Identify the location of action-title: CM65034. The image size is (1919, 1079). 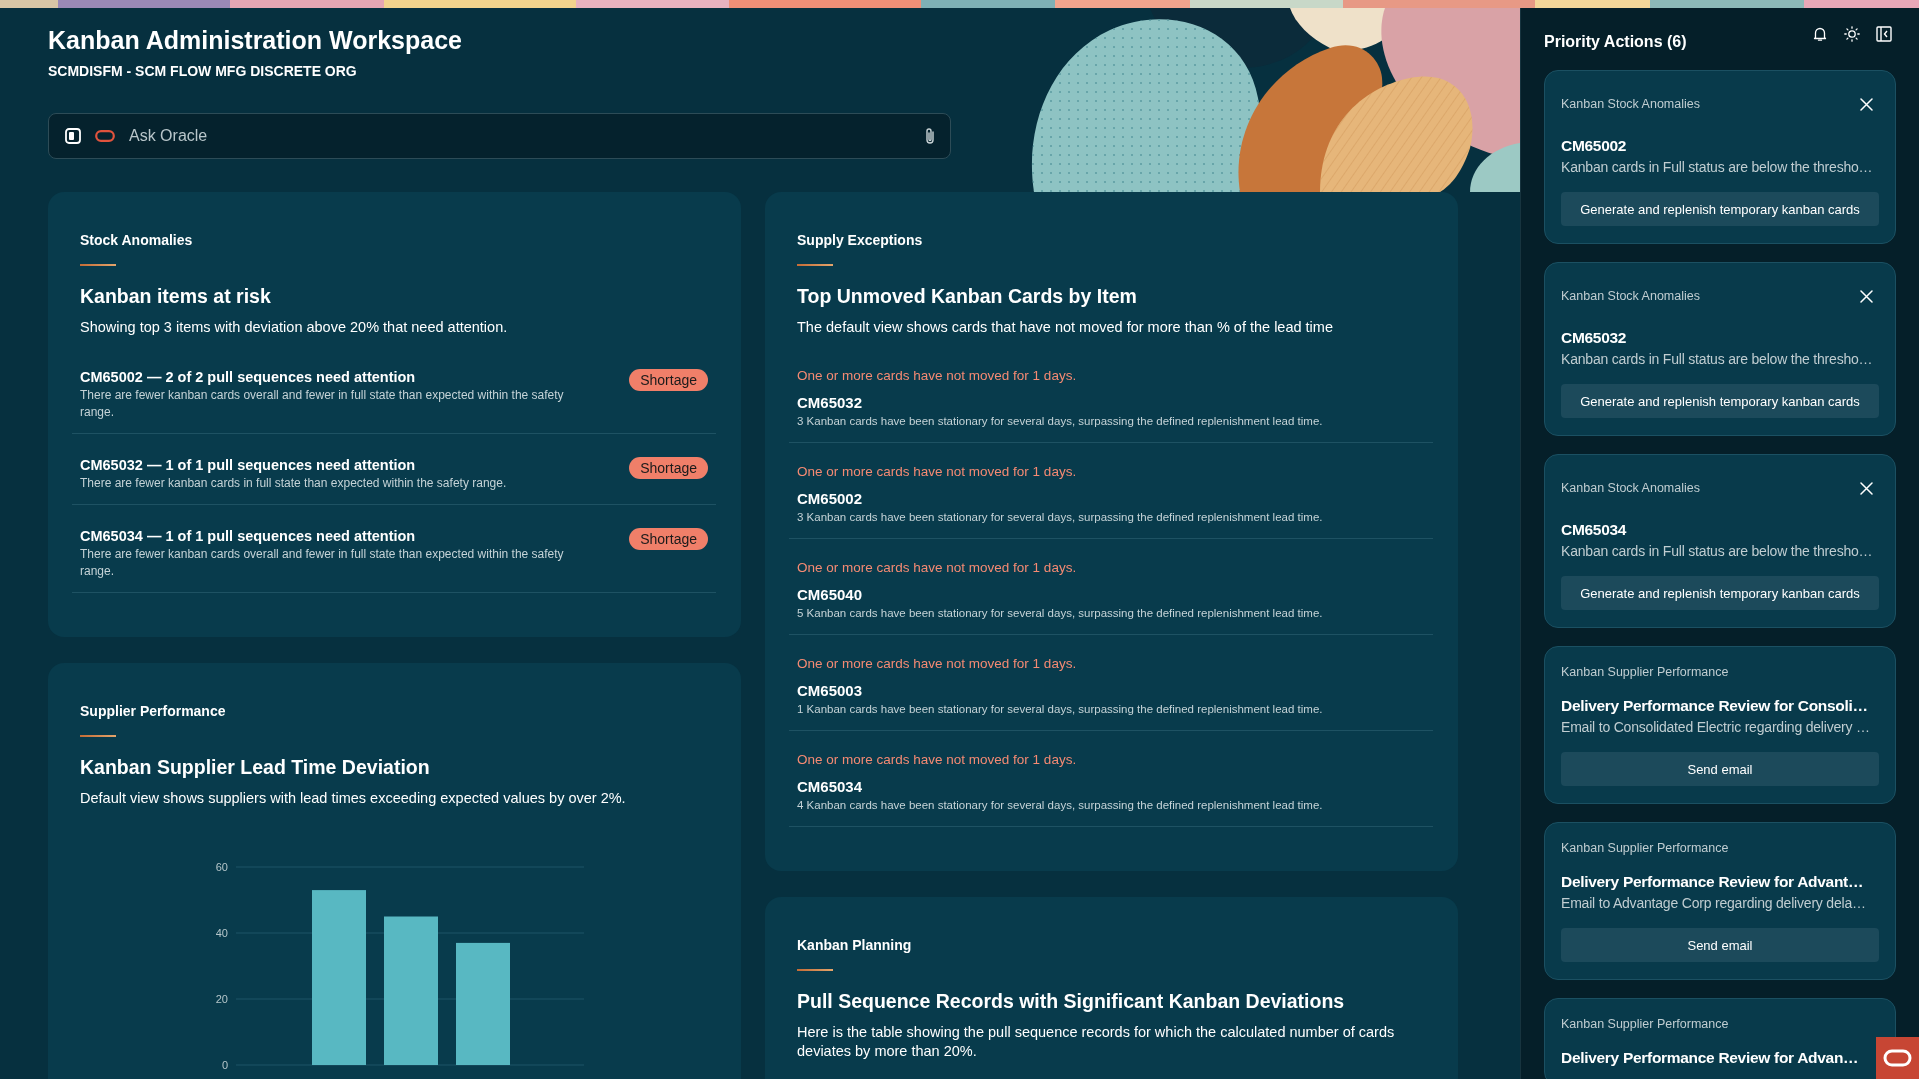
(1594, 530).